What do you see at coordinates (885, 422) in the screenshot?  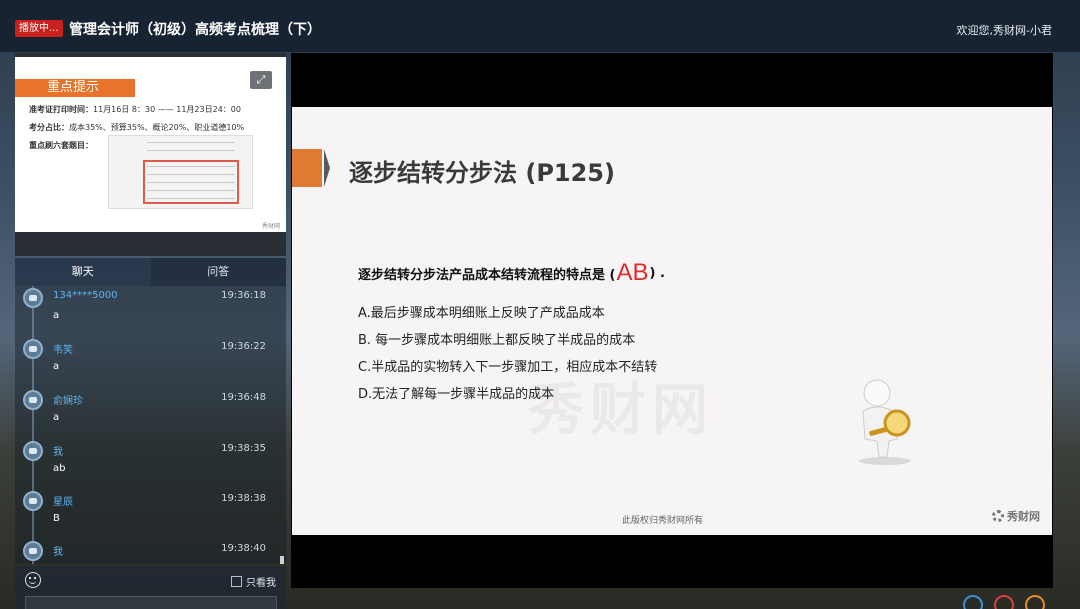 I see `magnifier-figure-illustration` at bounding box center [885, 422].